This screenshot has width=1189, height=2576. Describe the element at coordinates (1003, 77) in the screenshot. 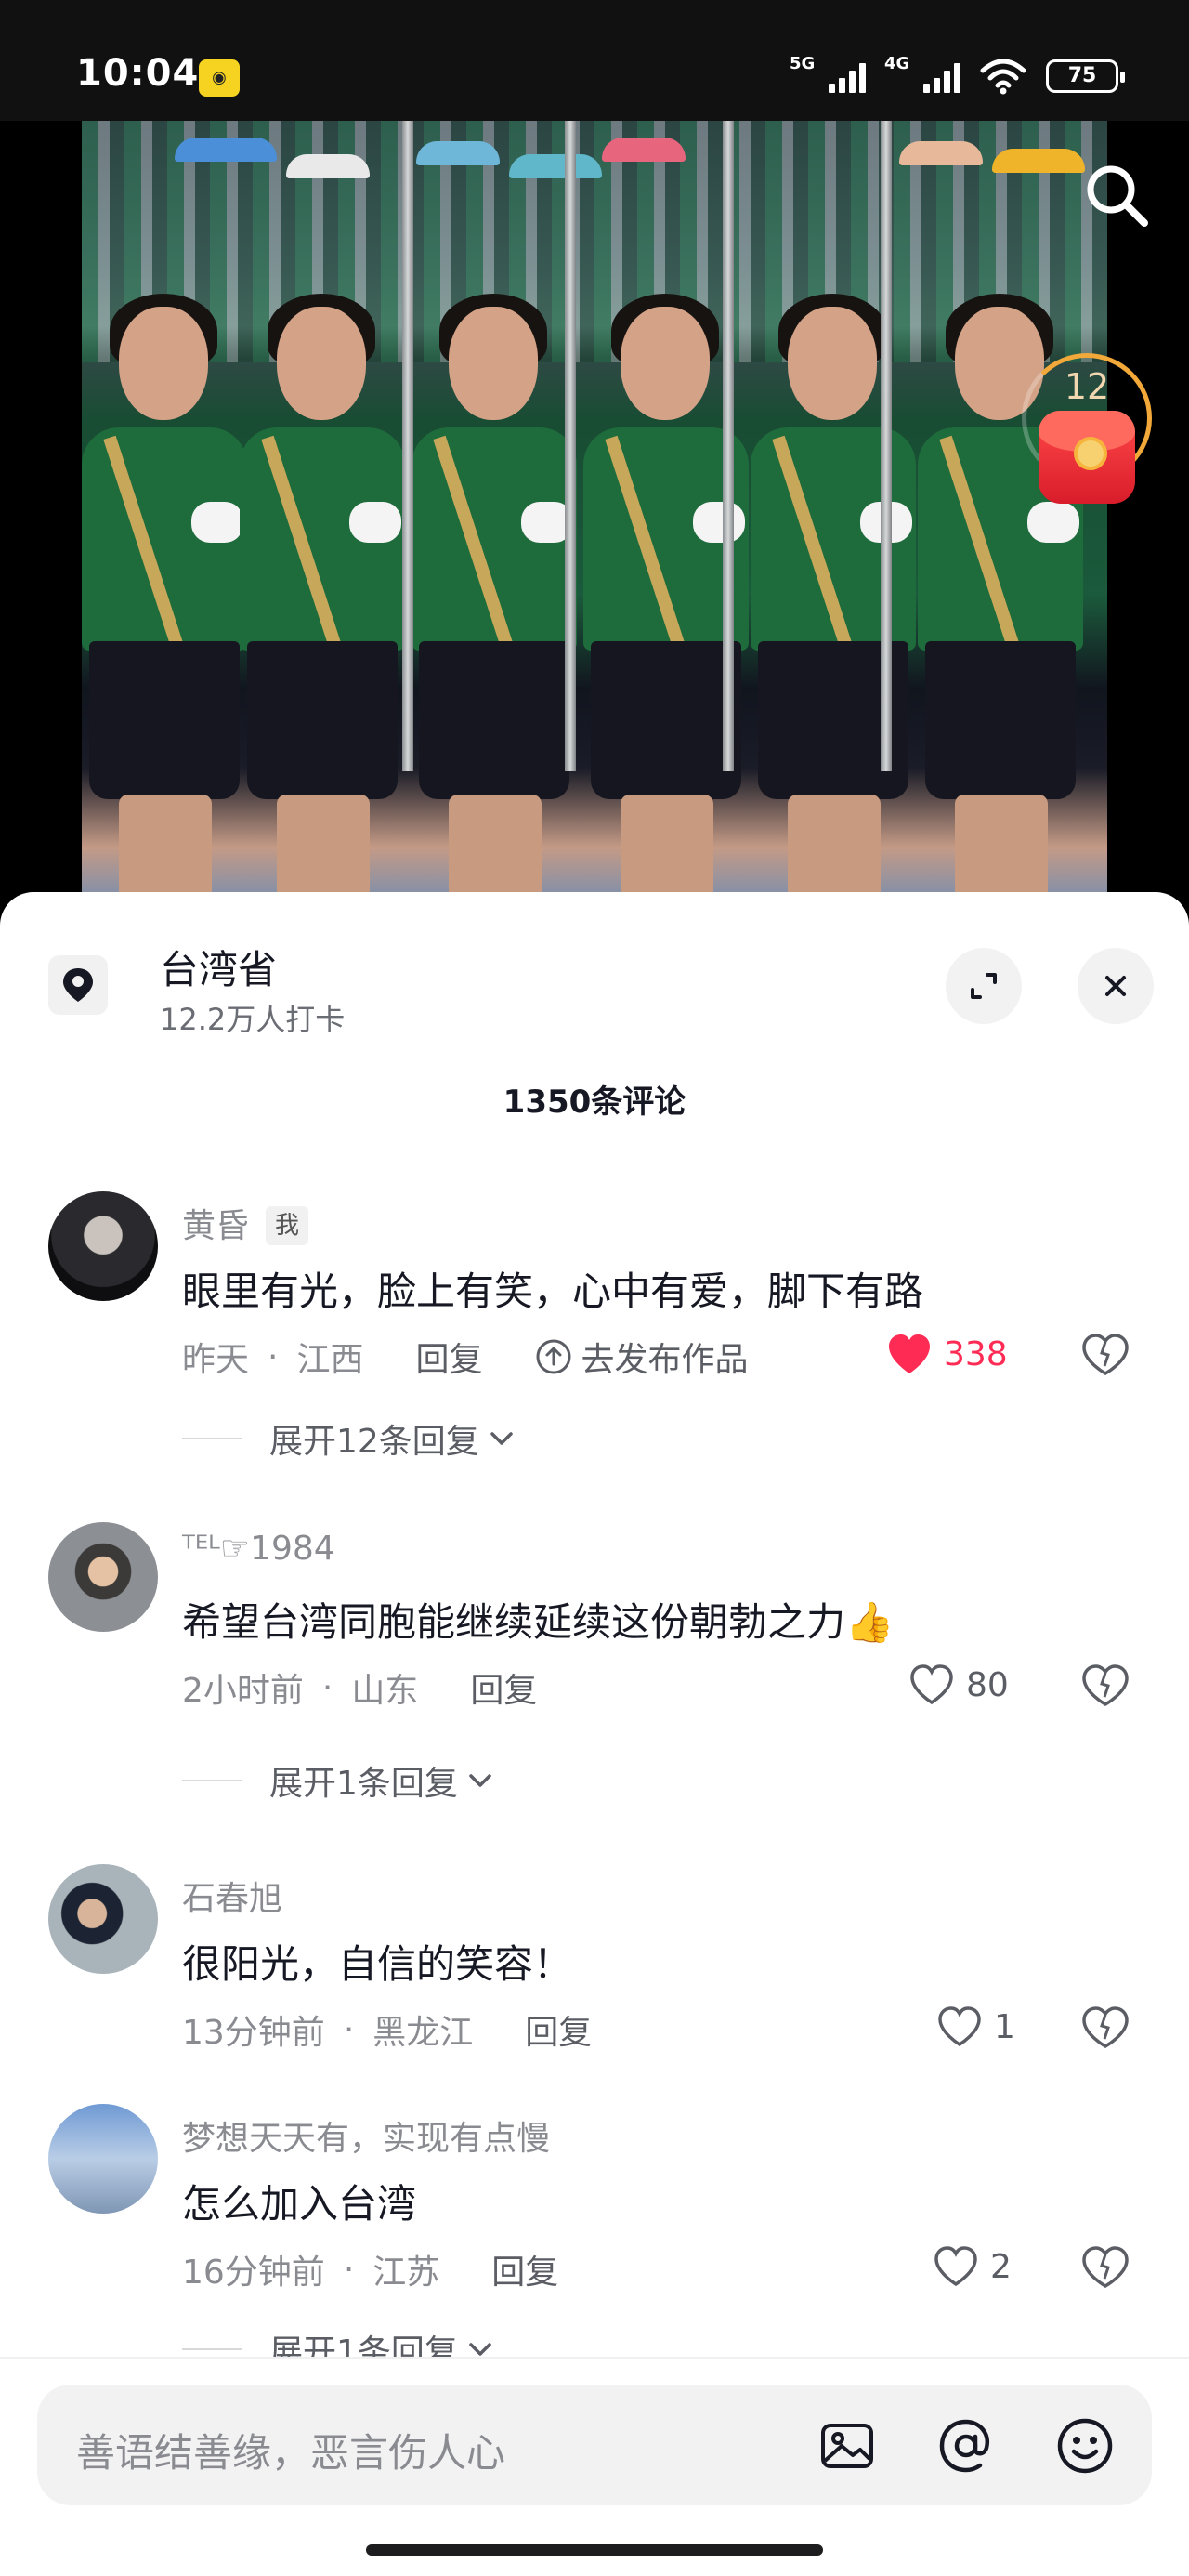

I see `wifi-icon` at that location.